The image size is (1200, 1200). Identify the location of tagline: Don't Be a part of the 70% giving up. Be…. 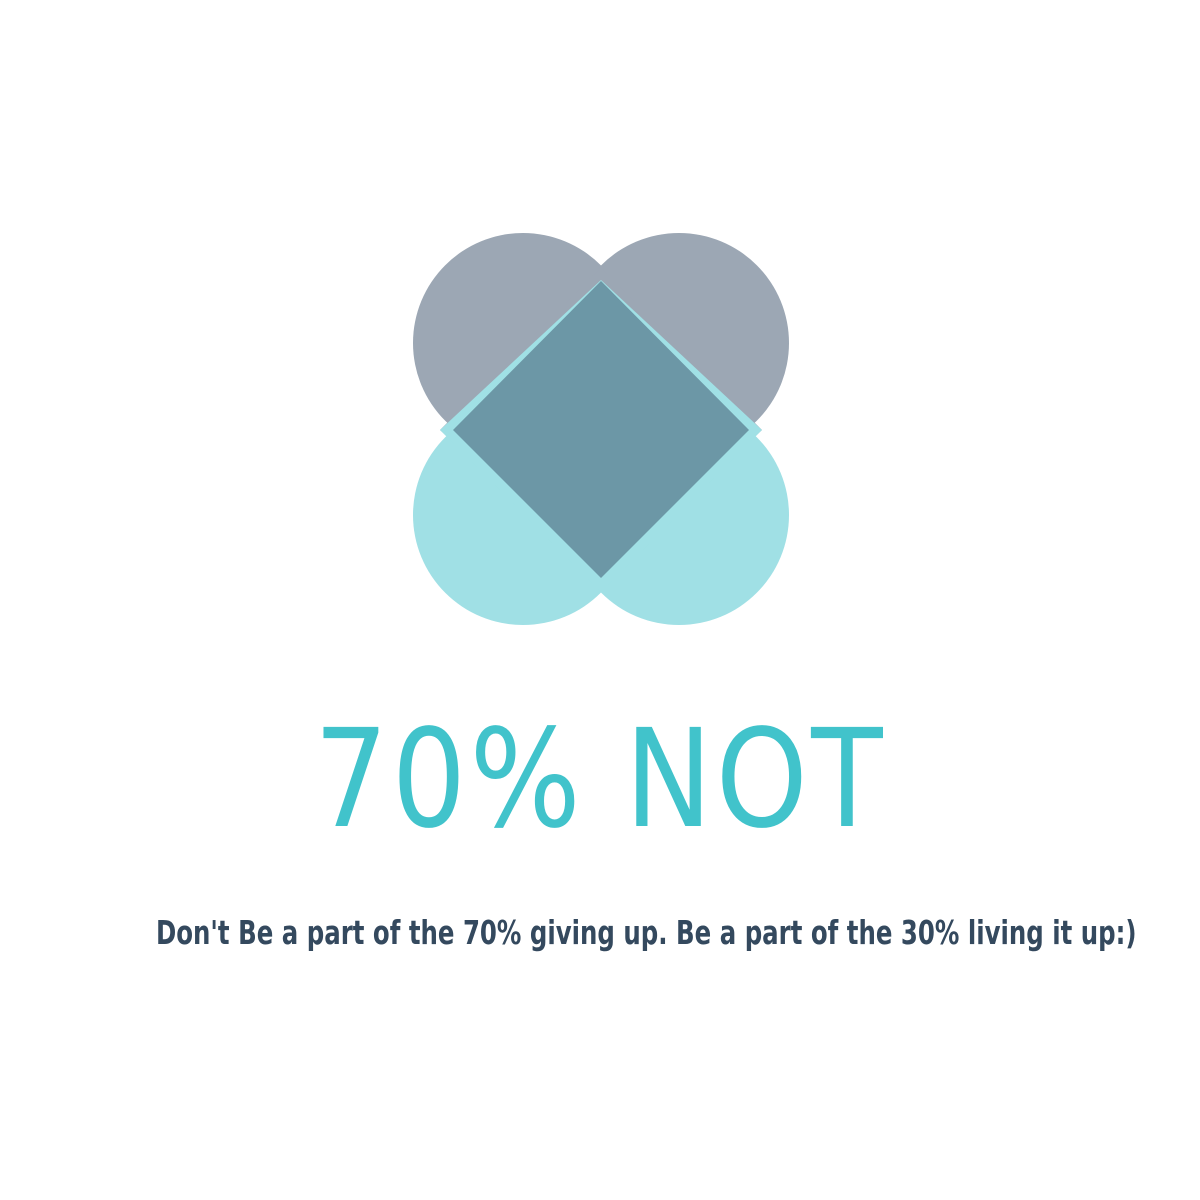
(646, 932).